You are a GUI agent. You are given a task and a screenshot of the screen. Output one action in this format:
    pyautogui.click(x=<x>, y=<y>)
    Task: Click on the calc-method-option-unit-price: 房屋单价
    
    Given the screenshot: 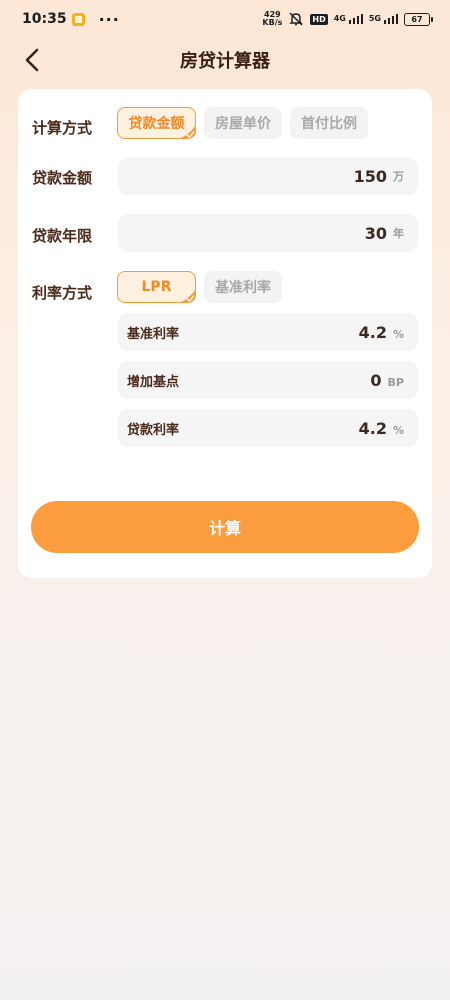 What is the action you would take?
    pyautogui.click(x=243, y=123)
    